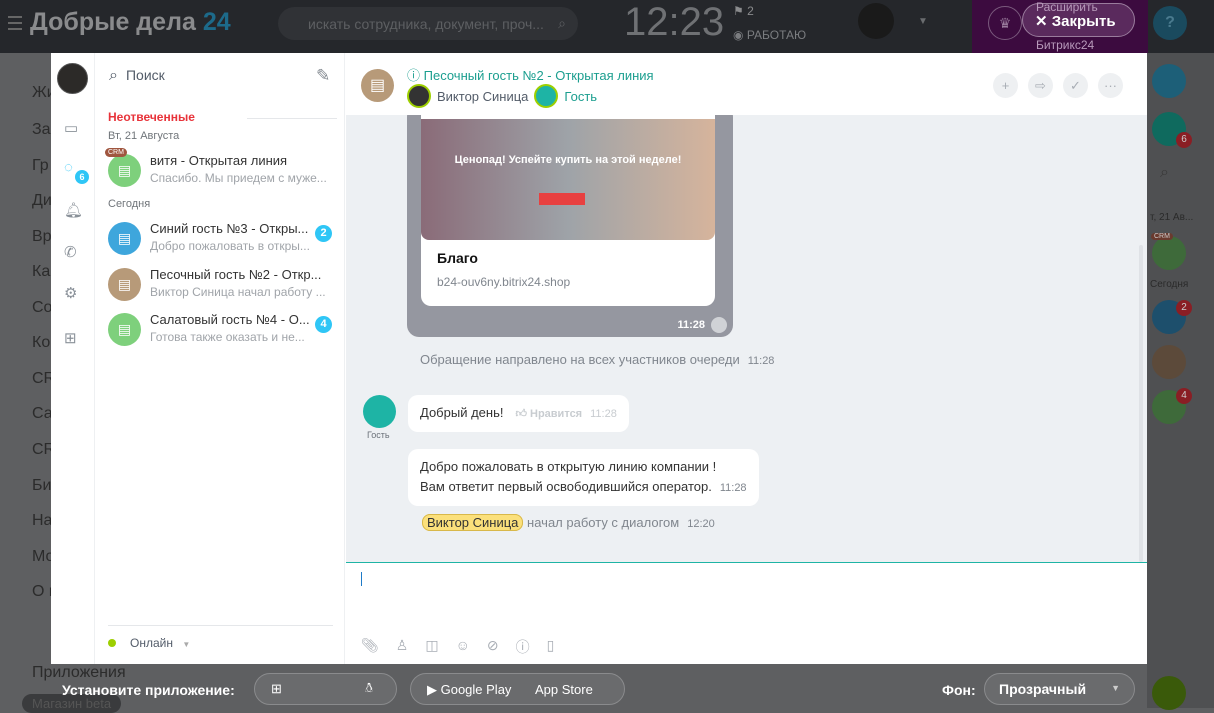 The image size is (1214, 713). I want to click on background-value: Прозрачный, so click(1043, 689).